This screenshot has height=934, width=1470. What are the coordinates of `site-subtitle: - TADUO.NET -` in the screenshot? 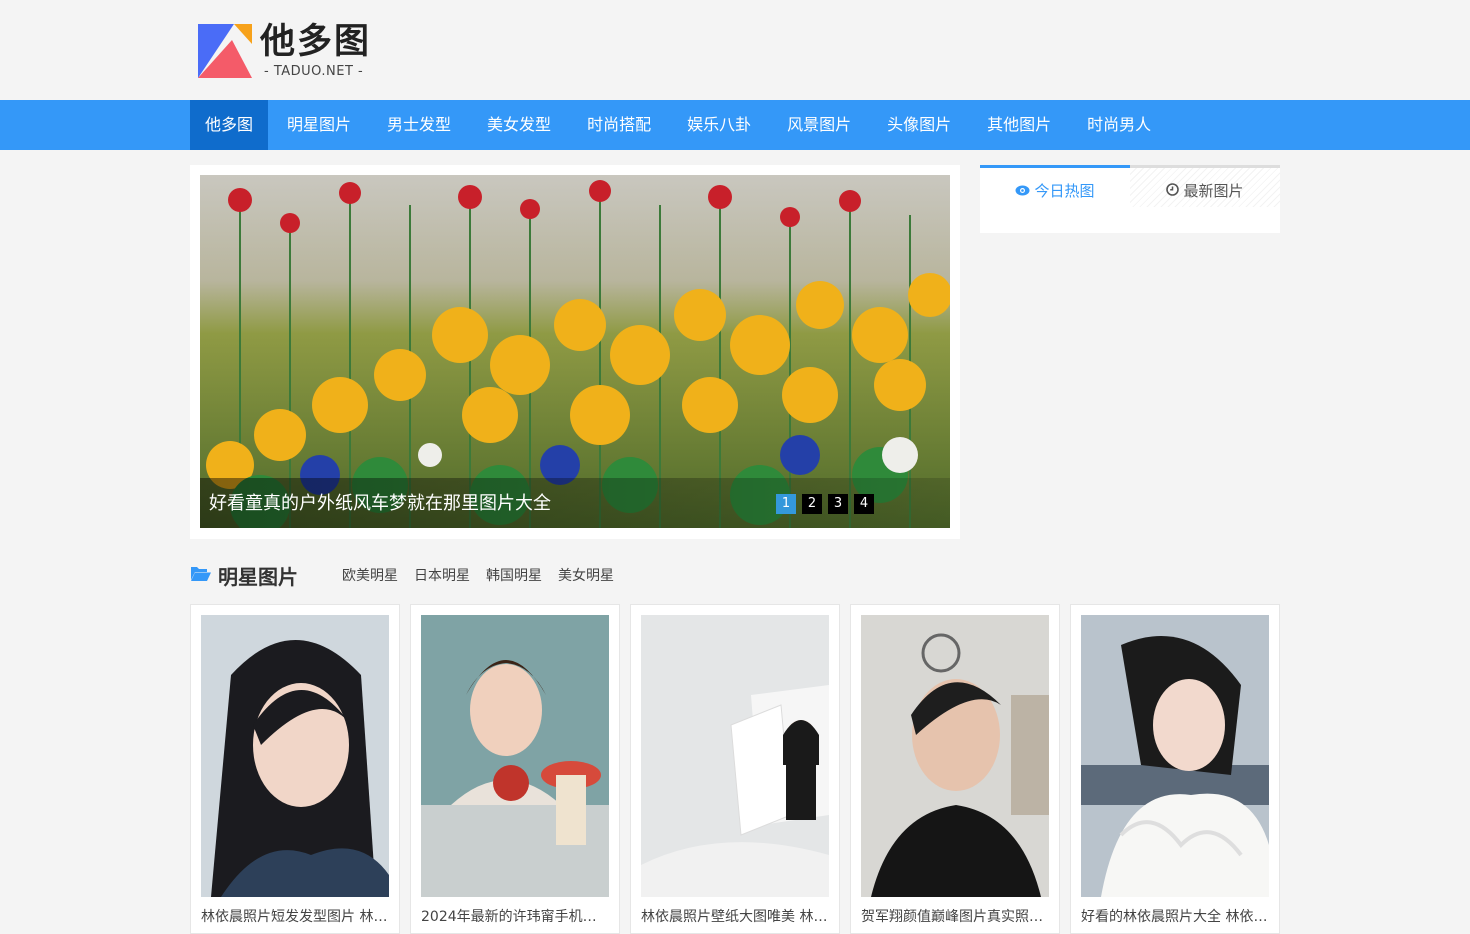 It's located at (314, 71).